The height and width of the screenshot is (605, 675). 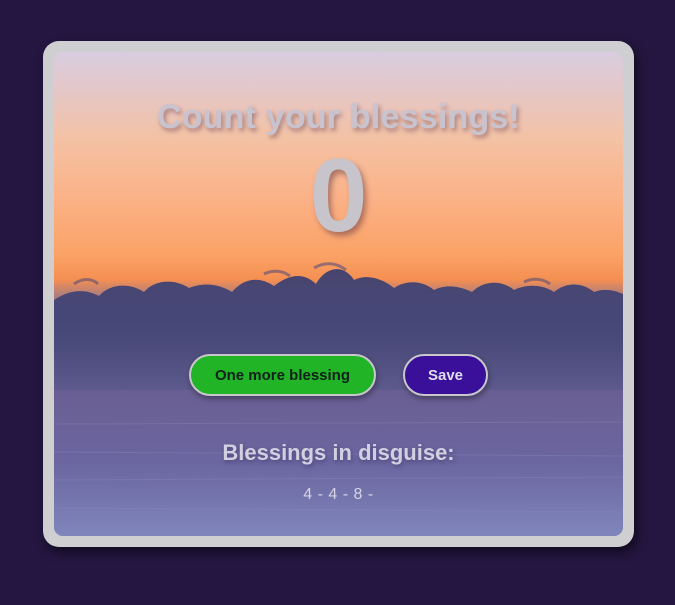 I want to click on blessing-count: 0, so click(x=338, y=196).